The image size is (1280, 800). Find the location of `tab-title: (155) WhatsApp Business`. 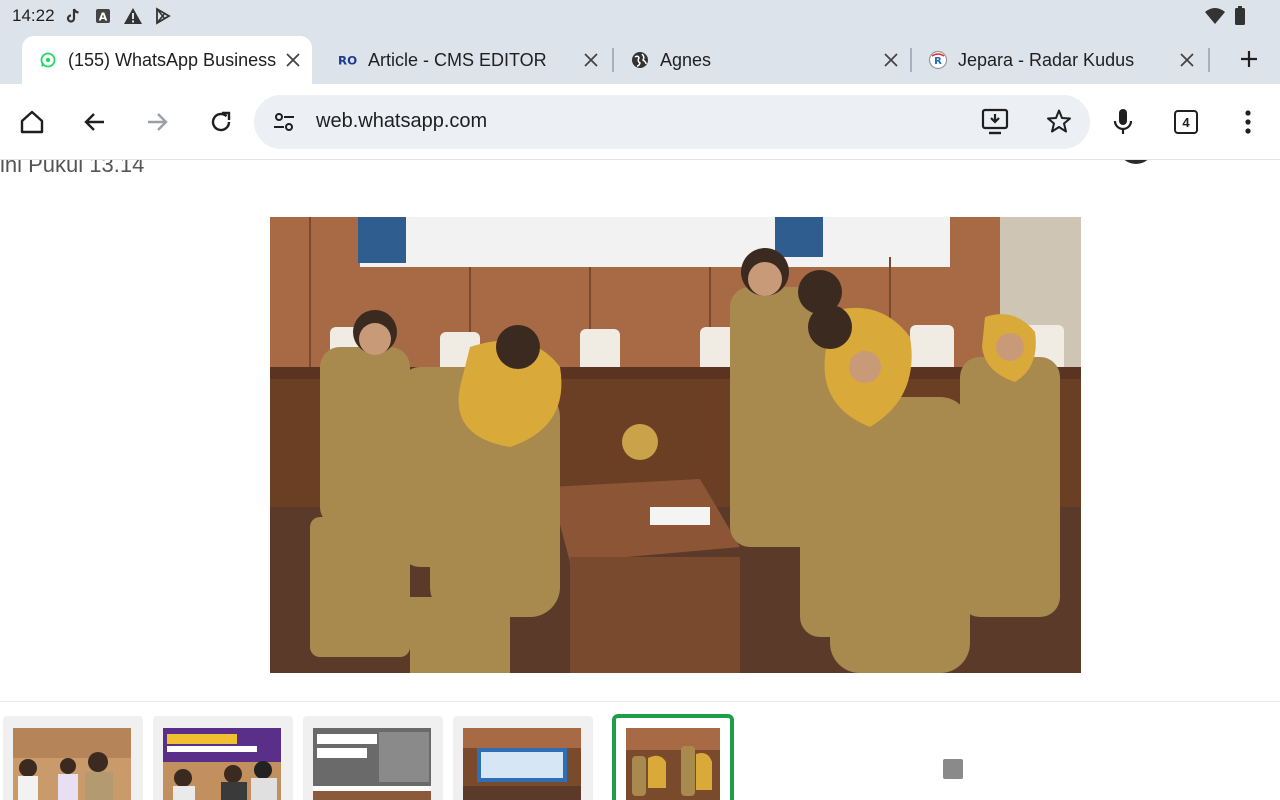

tab-title: (155) WhatsApp Business is located at coordinates (172, 59).